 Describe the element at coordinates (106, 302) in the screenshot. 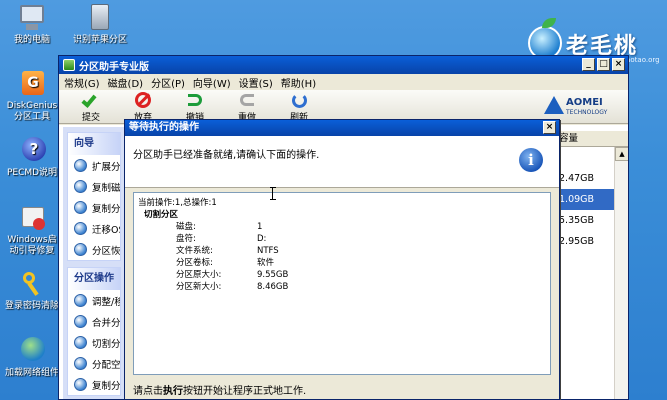

I see `partition-op-label: 调整/移动分区` at that location.